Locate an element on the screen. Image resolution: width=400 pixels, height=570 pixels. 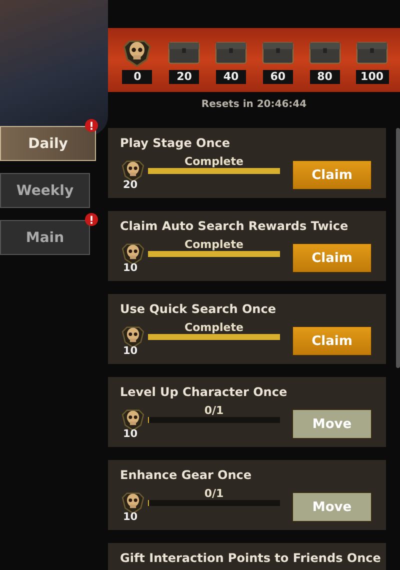
milestone-points: 40 is located at coordinates (231, 77).